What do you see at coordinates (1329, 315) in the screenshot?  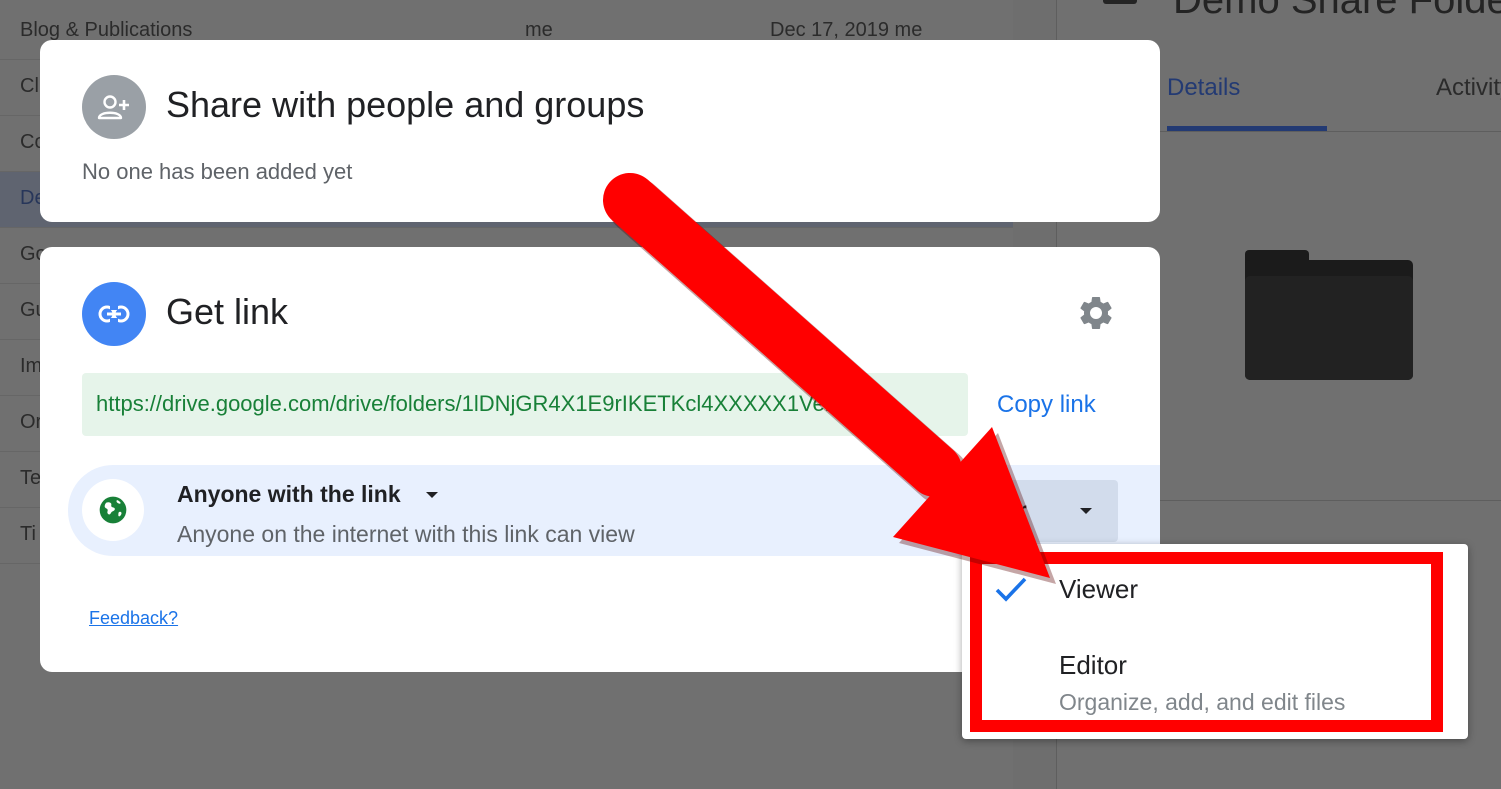 I see `folder-preview-icon` at bounding box center [1329, 315].